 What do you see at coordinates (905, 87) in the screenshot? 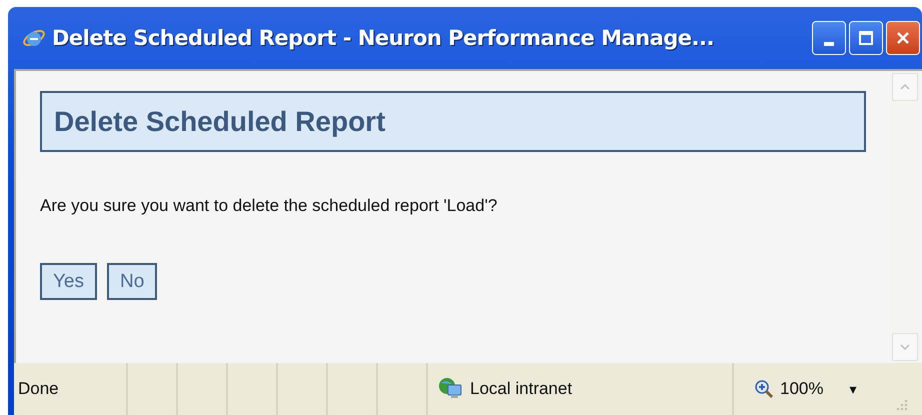
I see `scroll-up-button` at bounding box center [905, 87].